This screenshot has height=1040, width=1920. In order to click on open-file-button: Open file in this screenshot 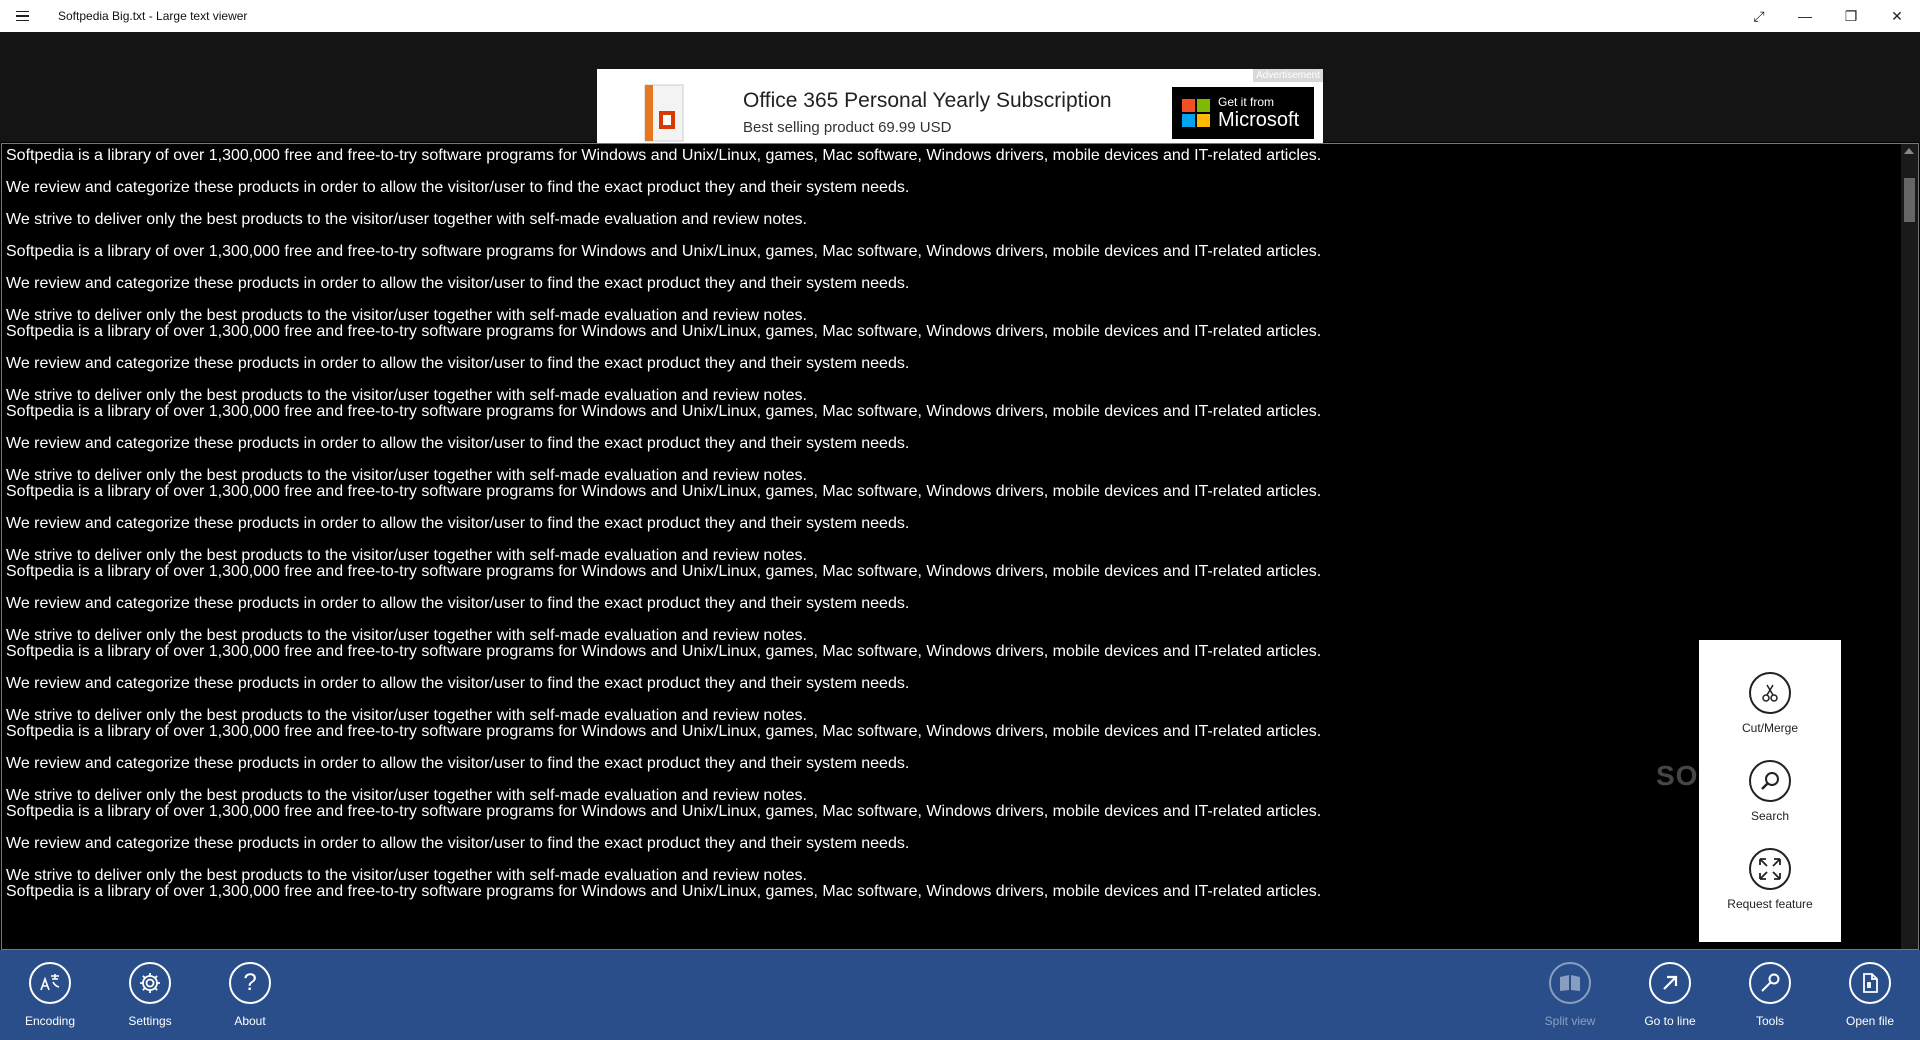, I will do `click(1870, 995)`.